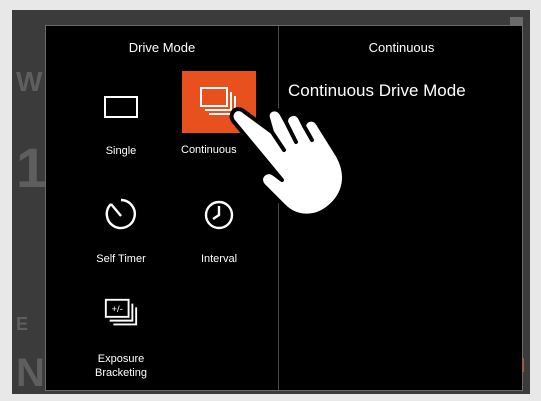  I want to click on bg-ghost-w: W, so click(29, 81).